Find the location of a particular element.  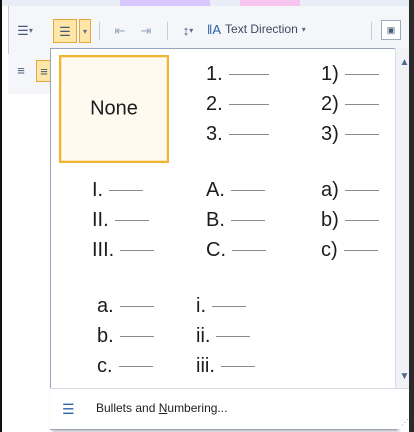

list-item: I. is located at coordinates (118, 190).